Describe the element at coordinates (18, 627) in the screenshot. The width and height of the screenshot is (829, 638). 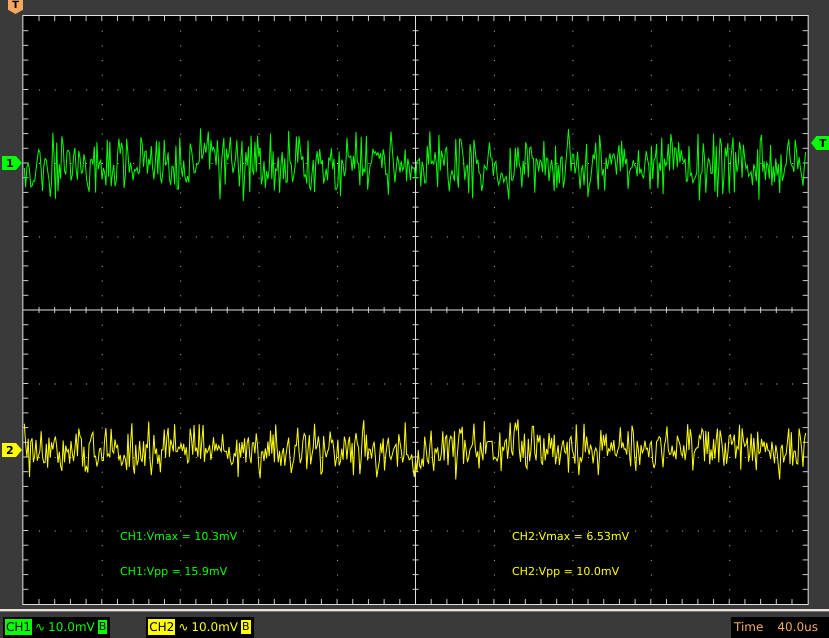
I see `channel-label: CH1` at that location.